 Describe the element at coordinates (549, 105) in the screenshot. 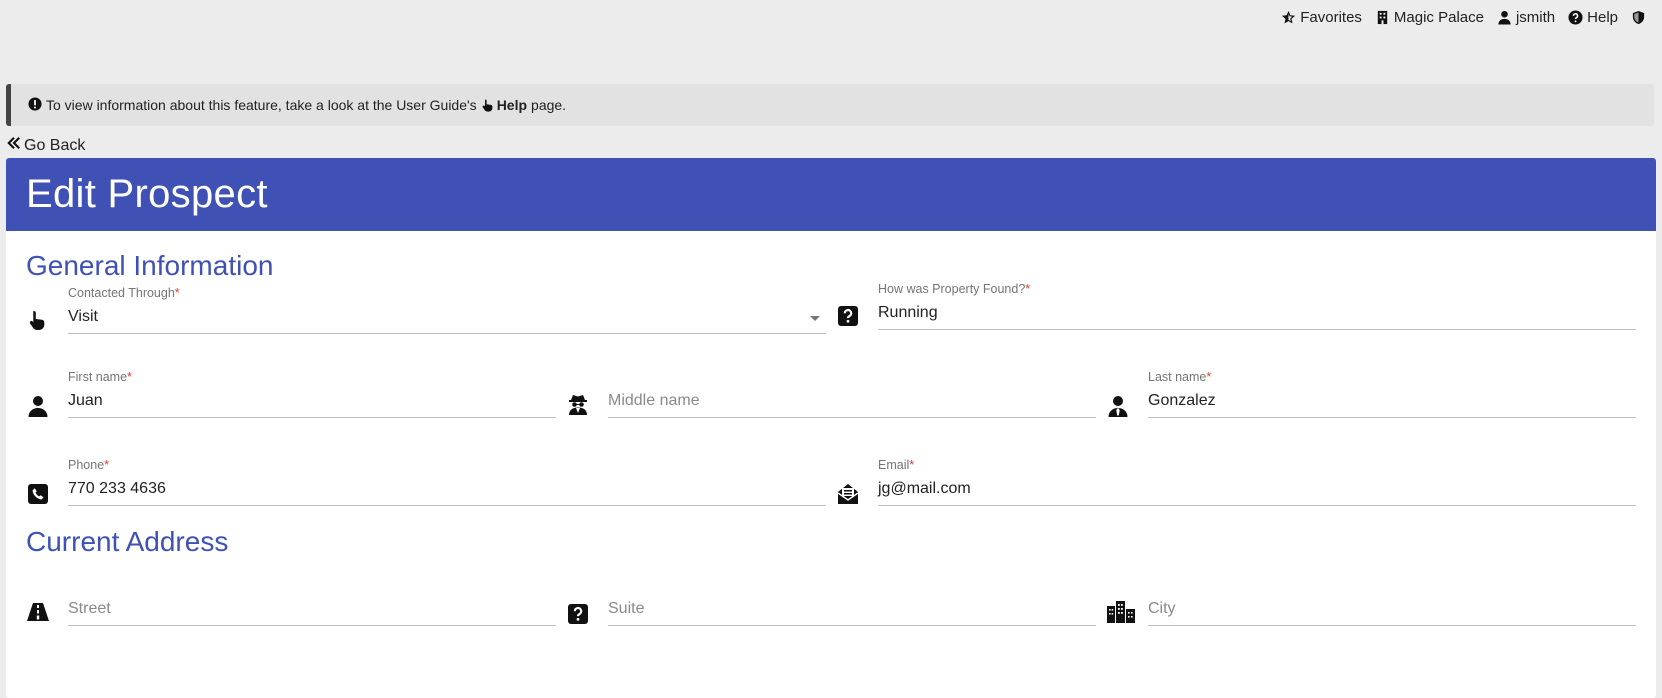

I see `notice-text-end: page.` at that location.